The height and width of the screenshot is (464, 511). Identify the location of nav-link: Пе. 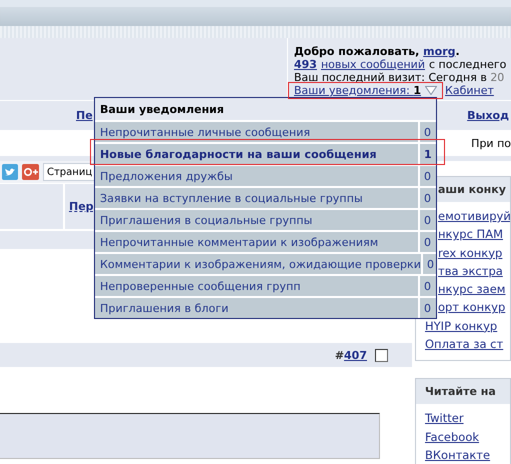
(84, 115).